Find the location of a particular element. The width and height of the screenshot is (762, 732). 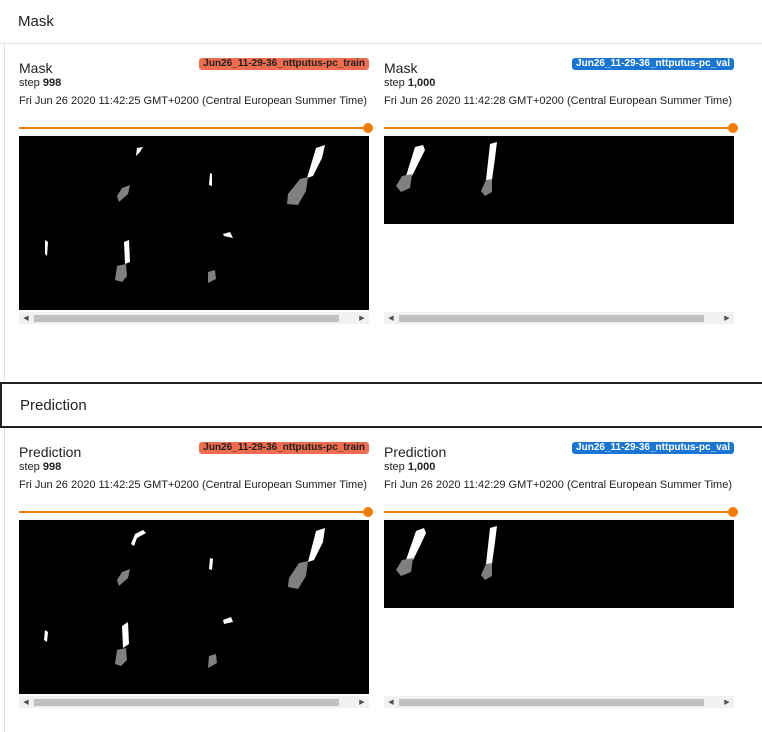

section-header-prediction: Prediction is located at coordinates (381, 405).